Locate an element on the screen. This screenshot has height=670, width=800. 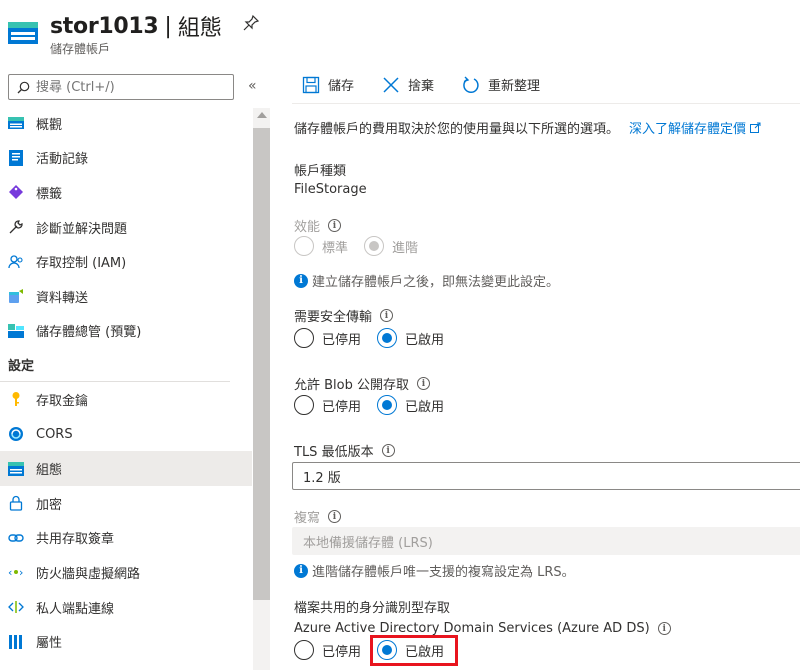
learn-more-link: 深入了解儲存體定價 is located at coordinates (695, 129).